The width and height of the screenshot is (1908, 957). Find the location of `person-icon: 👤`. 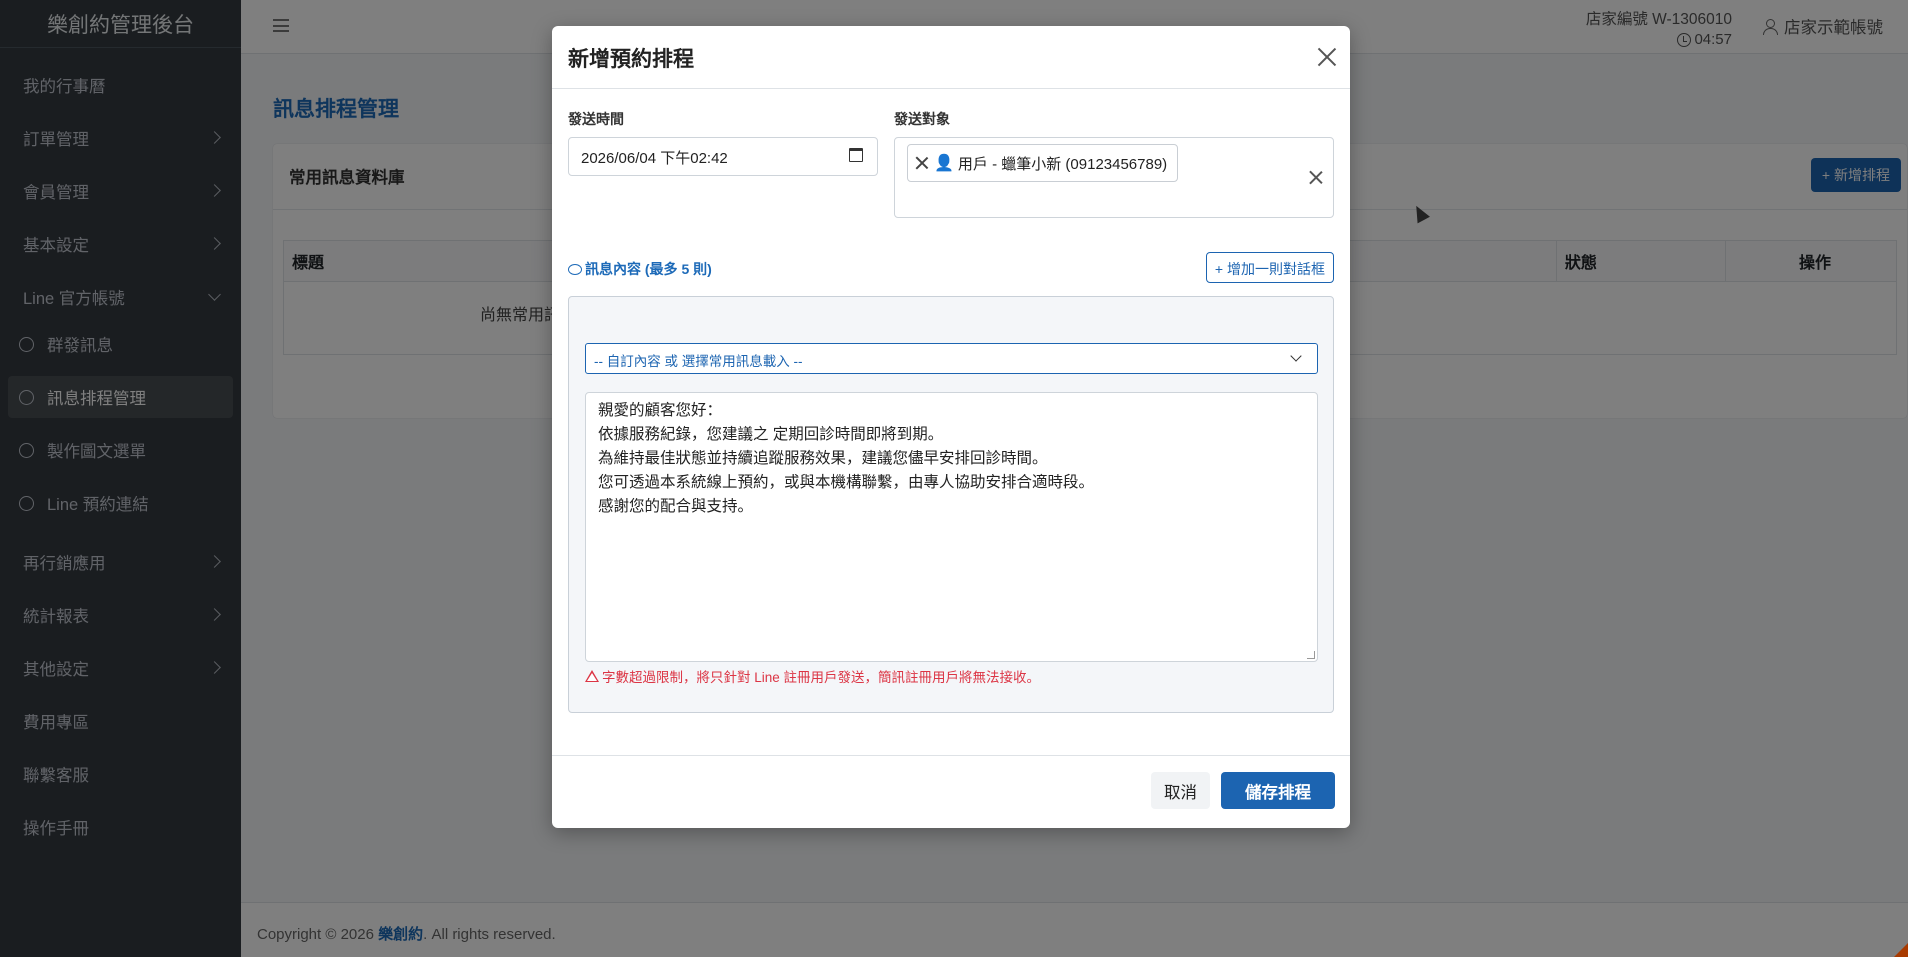

person-icon: 👤 is located at coordinates (944, 163).